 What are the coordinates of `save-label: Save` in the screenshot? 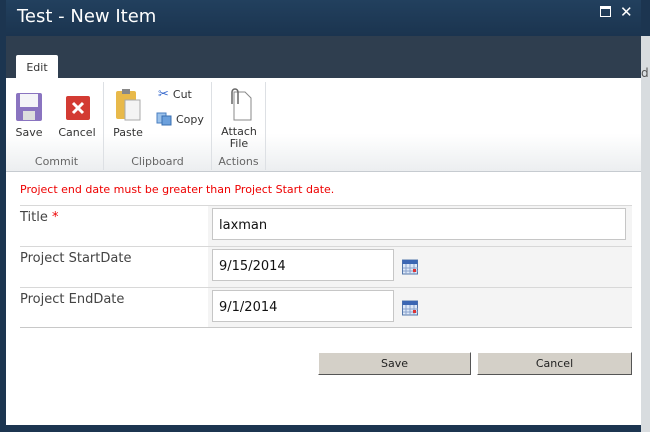 It's located at (29, 132).